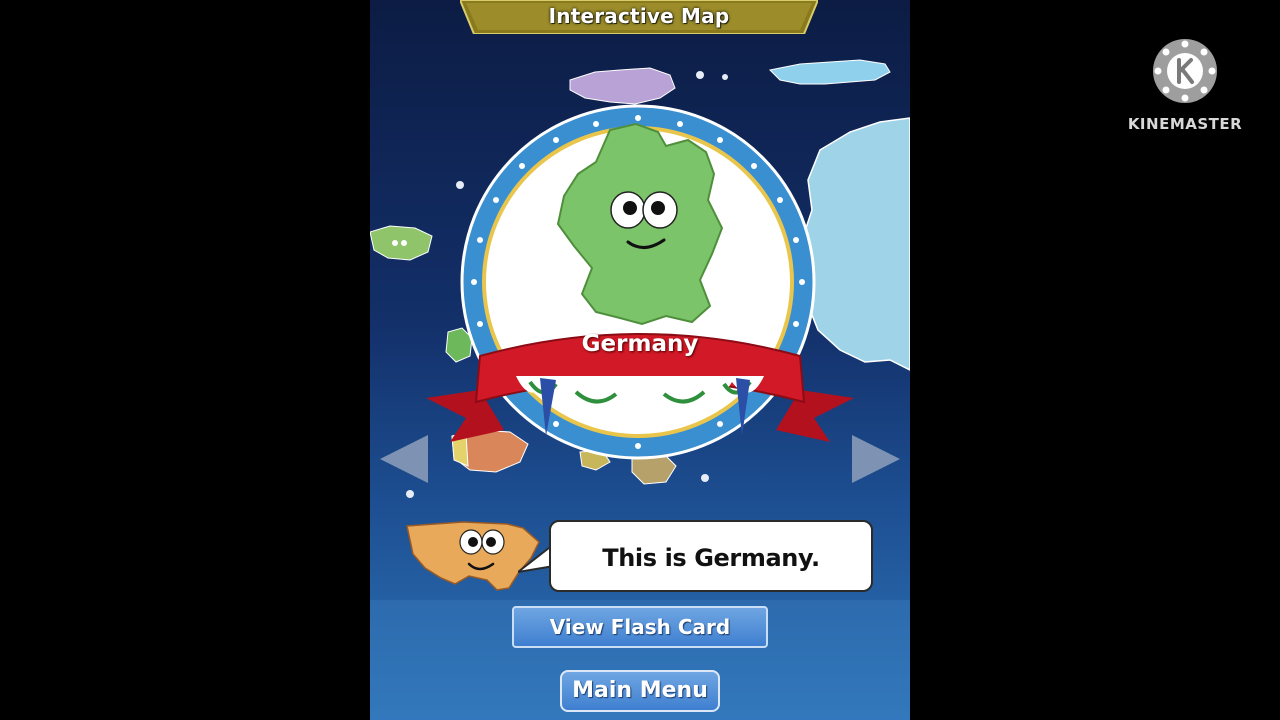  What do you see at coordinates (639, 16) in the screenshot?
I see `page-title: Interactive Map` at bounding box center [639, 16].